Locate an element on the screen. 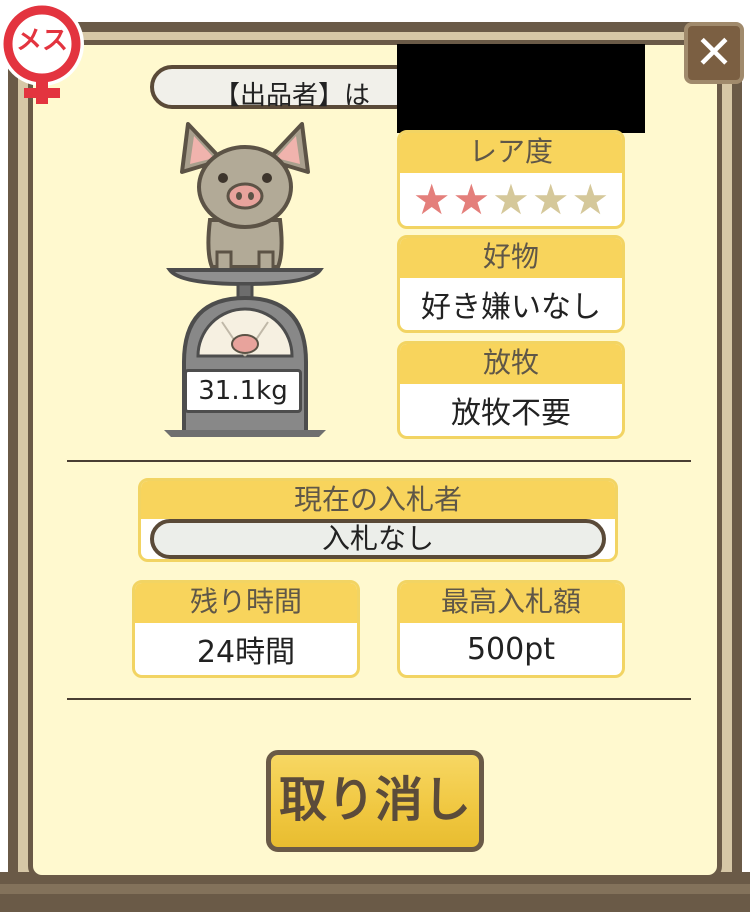 This screenshot has height=912, width=750. section-divider-top is located at coordinates (379, 461).